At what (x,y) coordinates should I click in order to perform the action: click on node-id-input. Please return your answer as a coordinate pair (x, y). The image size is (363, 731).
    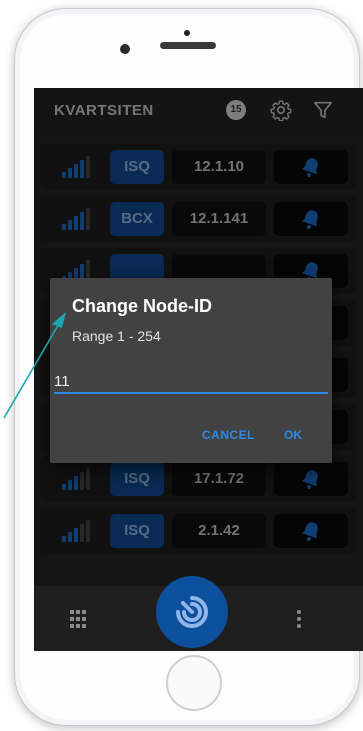
    Looking at the image, I should click on (191, 382).